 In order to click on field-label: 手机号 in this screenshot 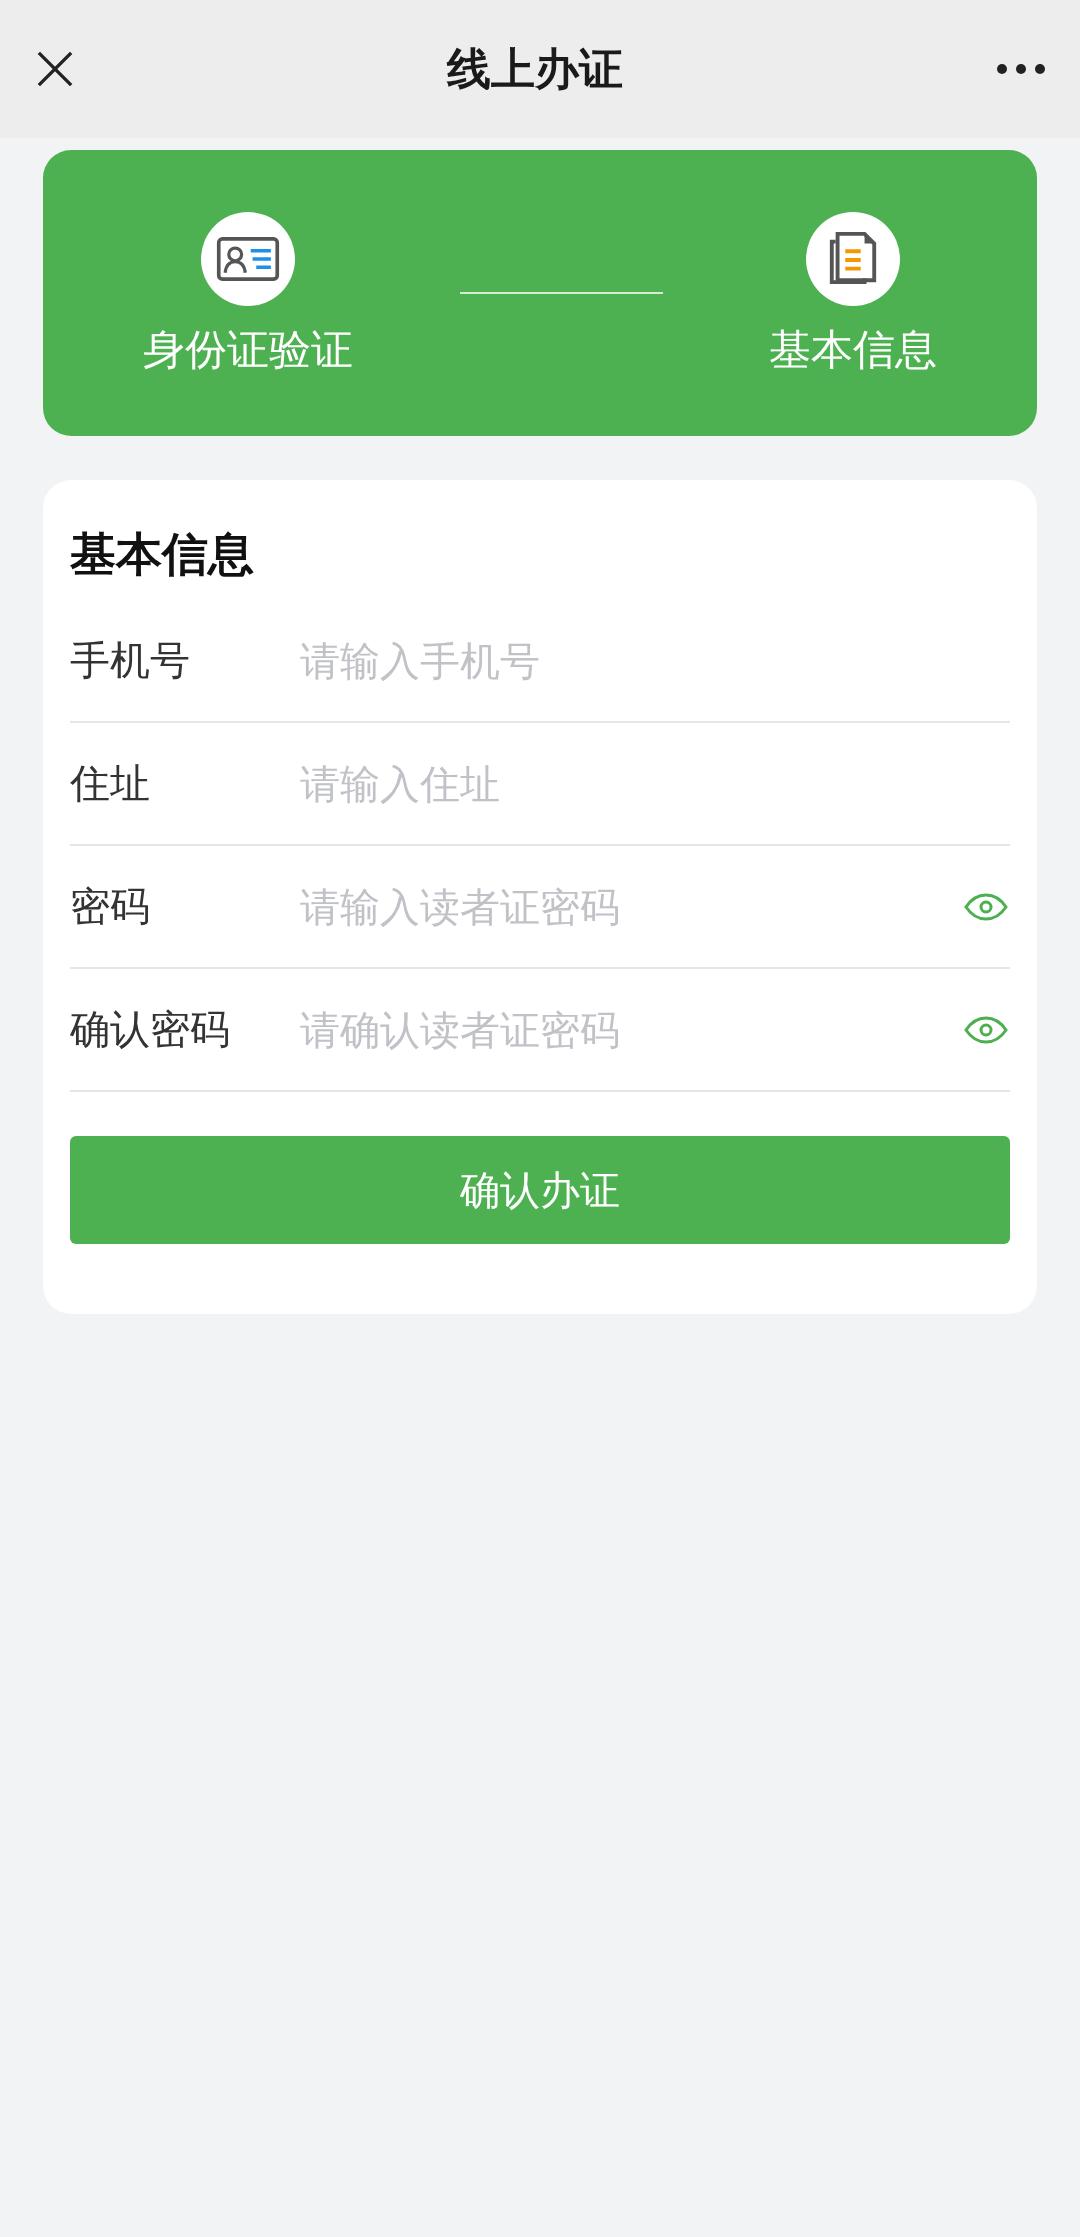, I will do `click(130, 660)`.